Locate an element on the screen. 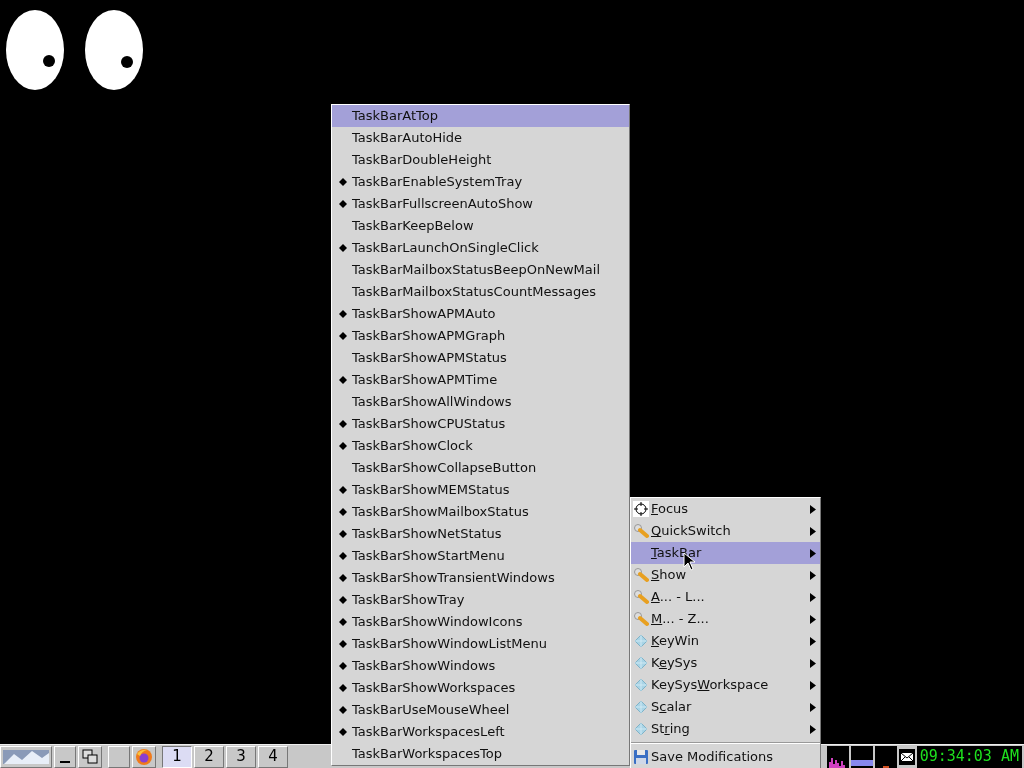 This screenshot has height=768, width=1024. windows-icon is located at coordinates (90, 756).